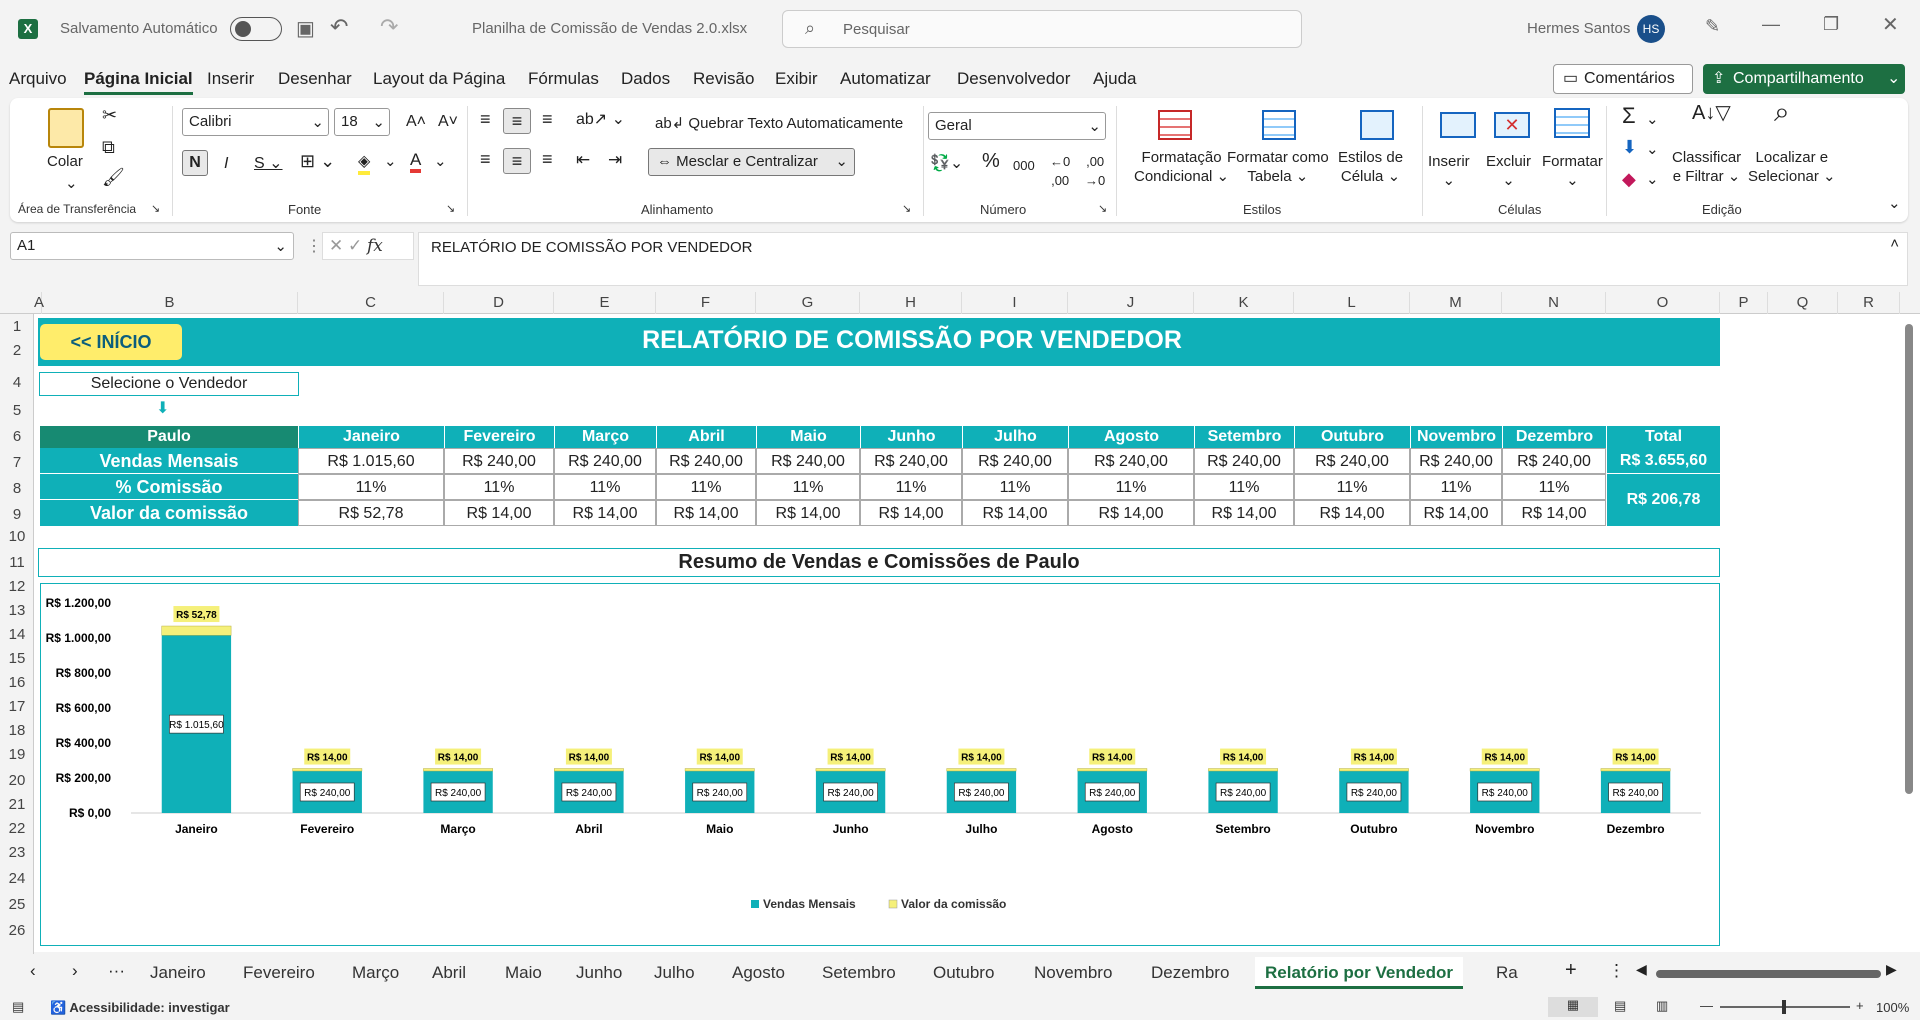 The height and width of the screenshot is (1020, 1920). What do you see at coordinates (1860, 1005) in the screenshot?
I see `zoom-in-icon: +` at bounding box center [1860, 1005].